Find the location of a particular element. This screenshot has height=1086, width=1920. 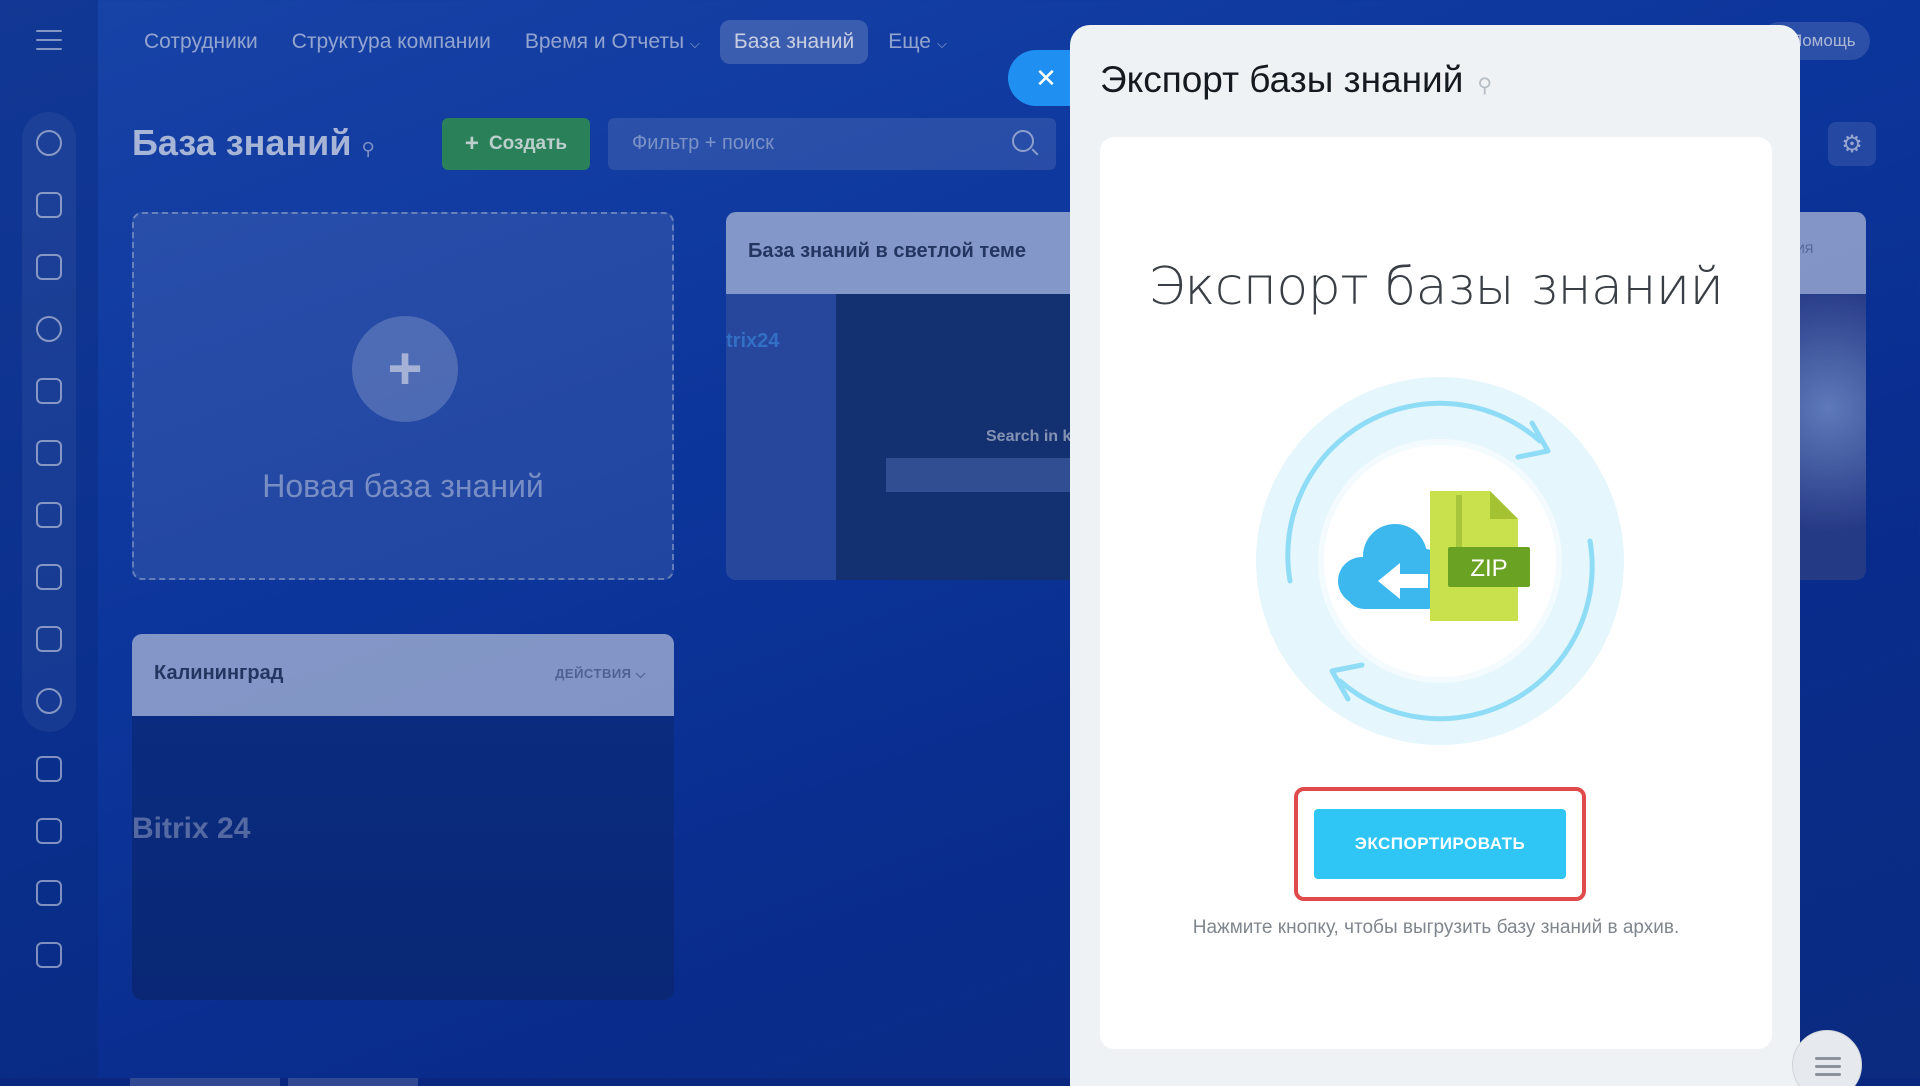

export-heading: Экспорт базы знаний is located at coordinates (1436, 287).